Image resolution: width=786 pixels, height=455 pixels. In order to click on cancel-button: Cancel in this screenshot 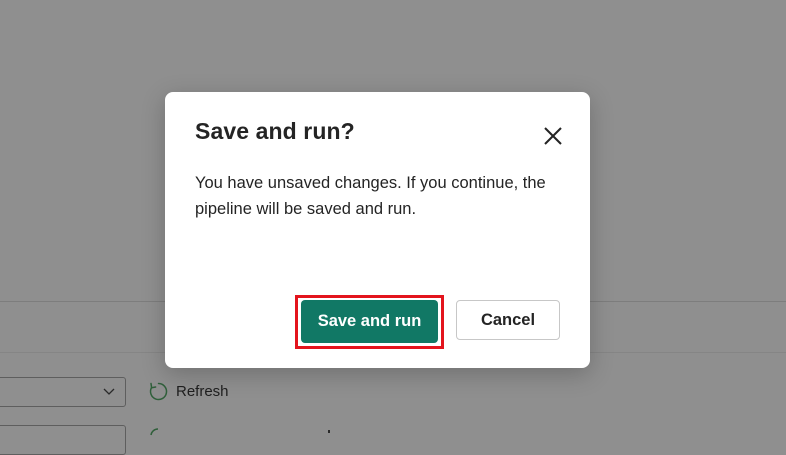, I will do `click(508, 320)`.